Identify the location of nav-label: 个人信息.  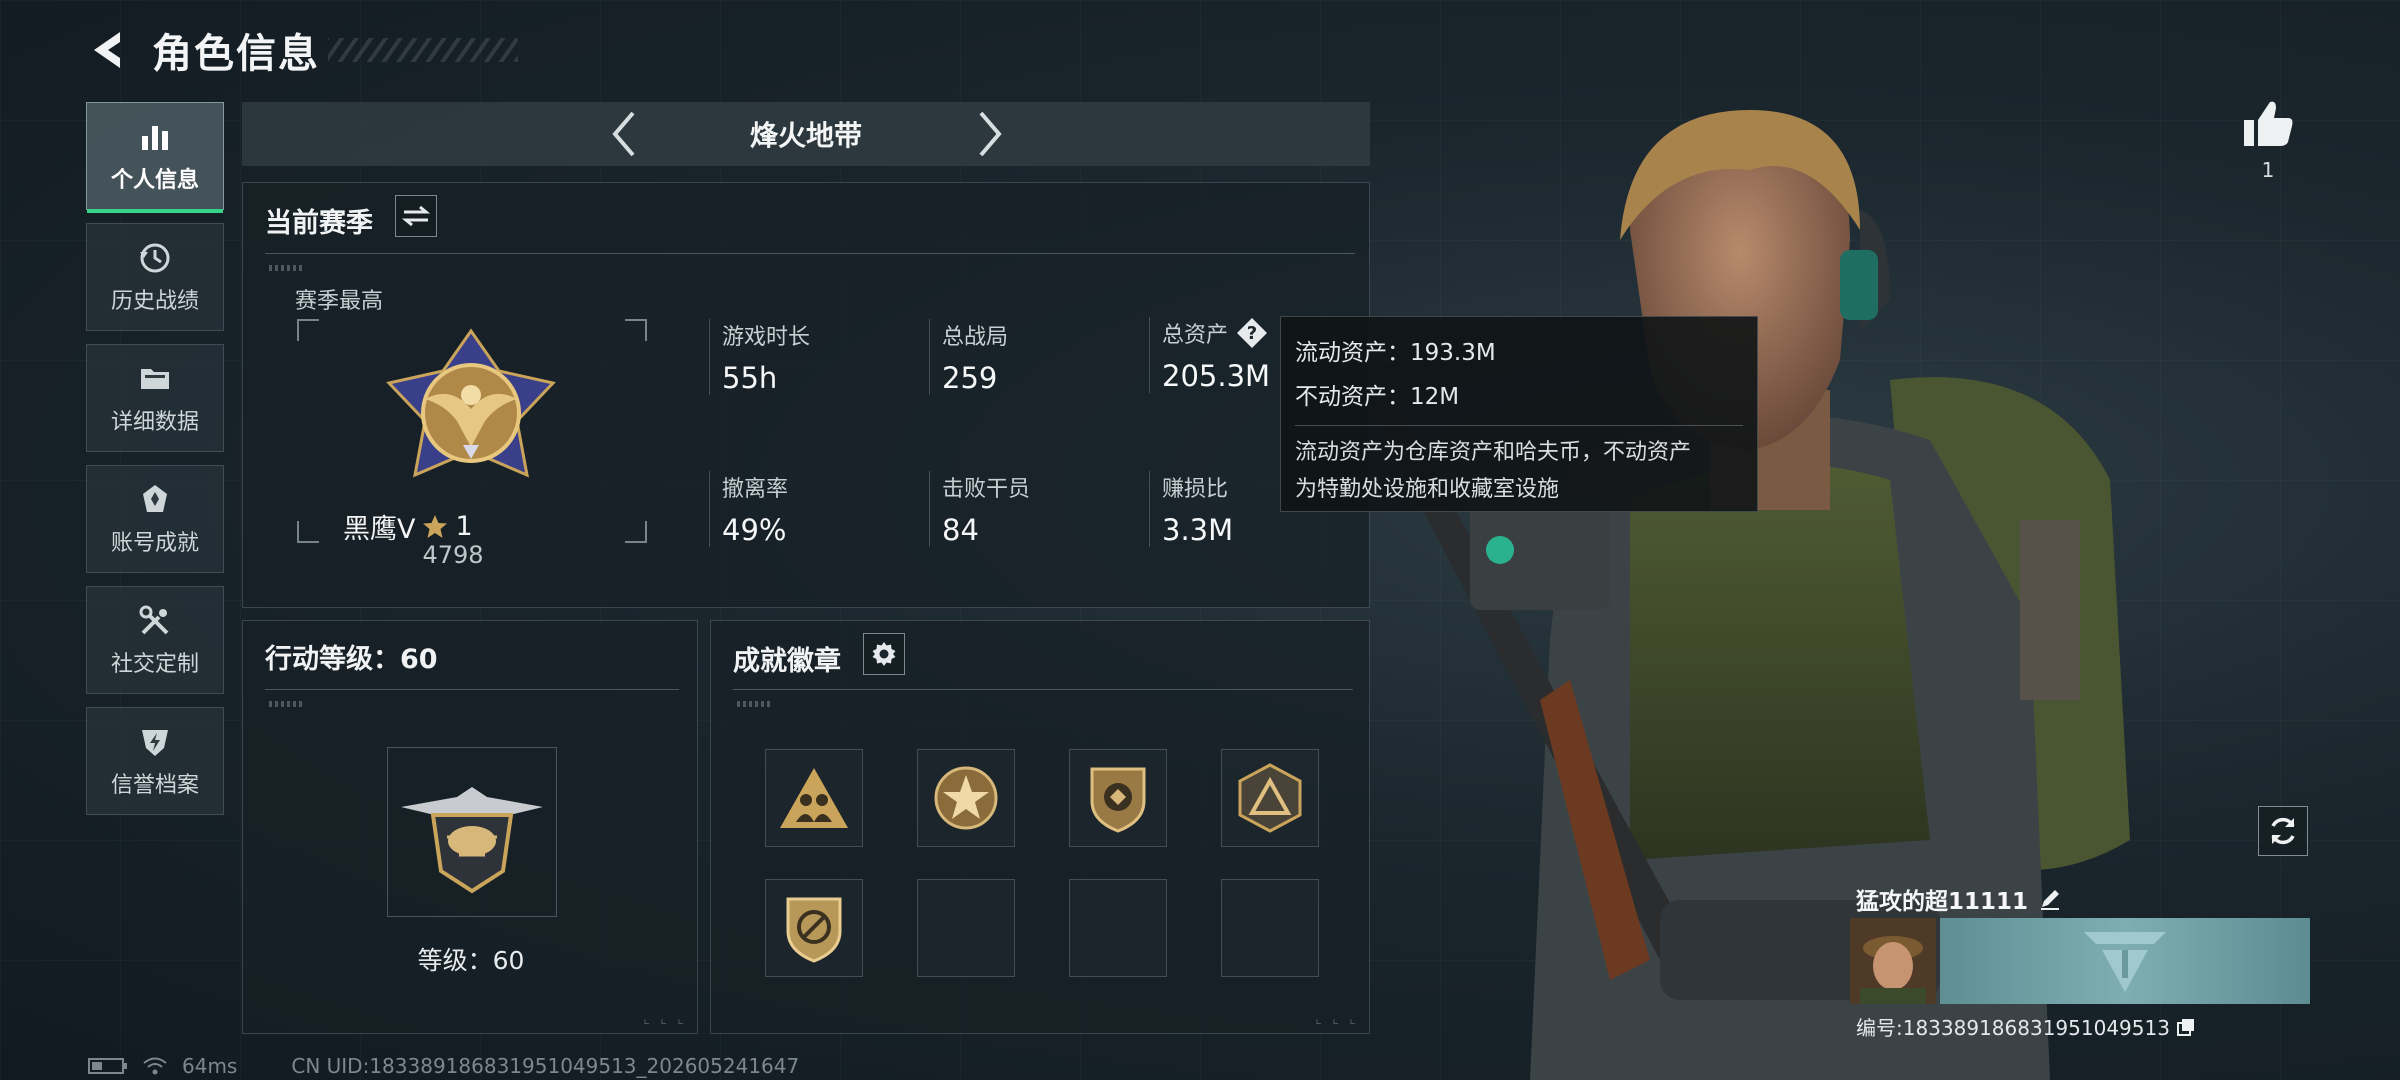
(154, 180).